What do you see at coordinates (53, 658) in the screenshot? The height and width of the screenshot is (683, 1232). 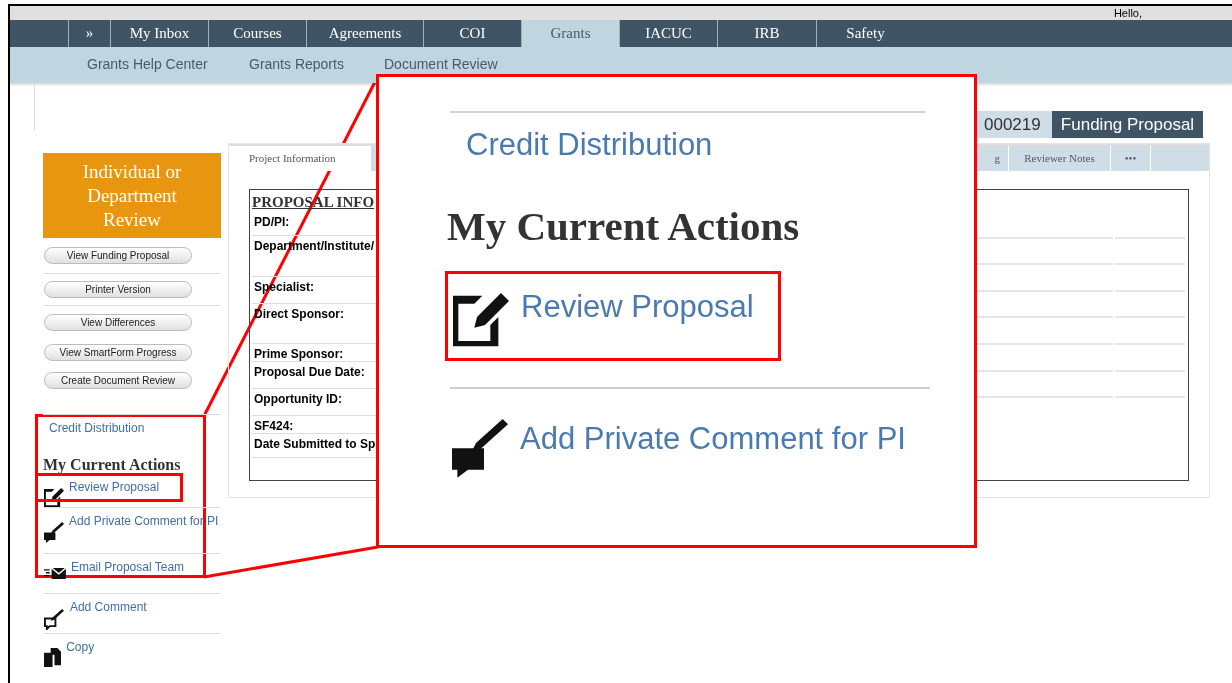 I see `copy-icon` at bounding box center [53, 658].